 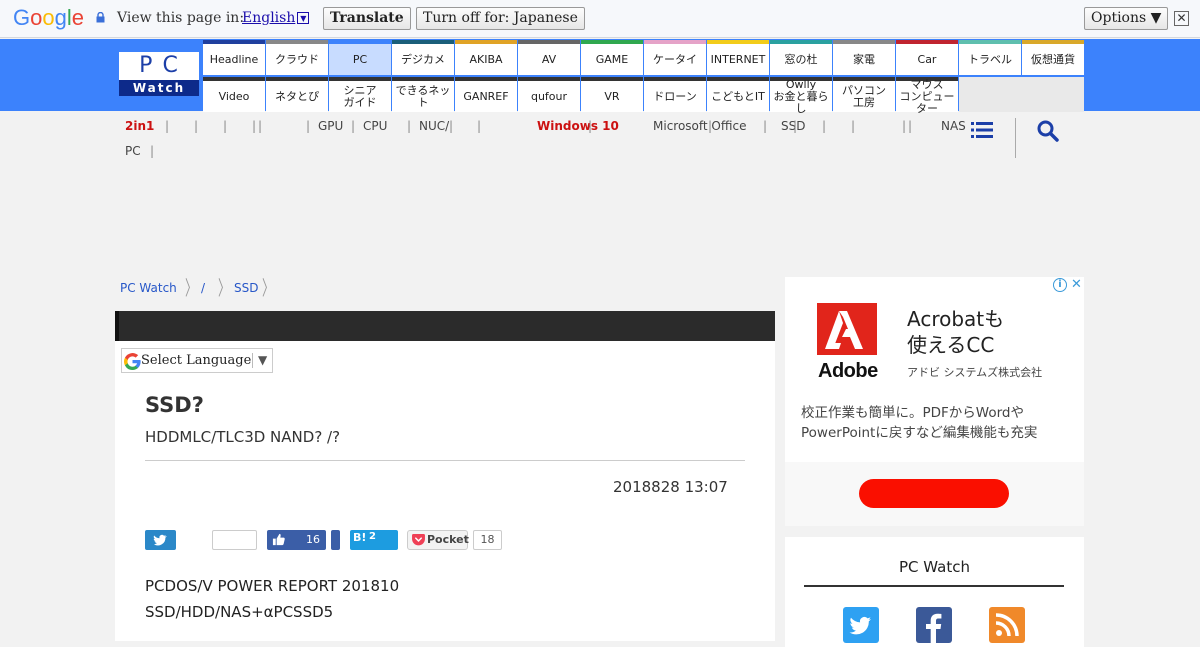 I want to click on twitter-icon, so click(x=861, y=625).